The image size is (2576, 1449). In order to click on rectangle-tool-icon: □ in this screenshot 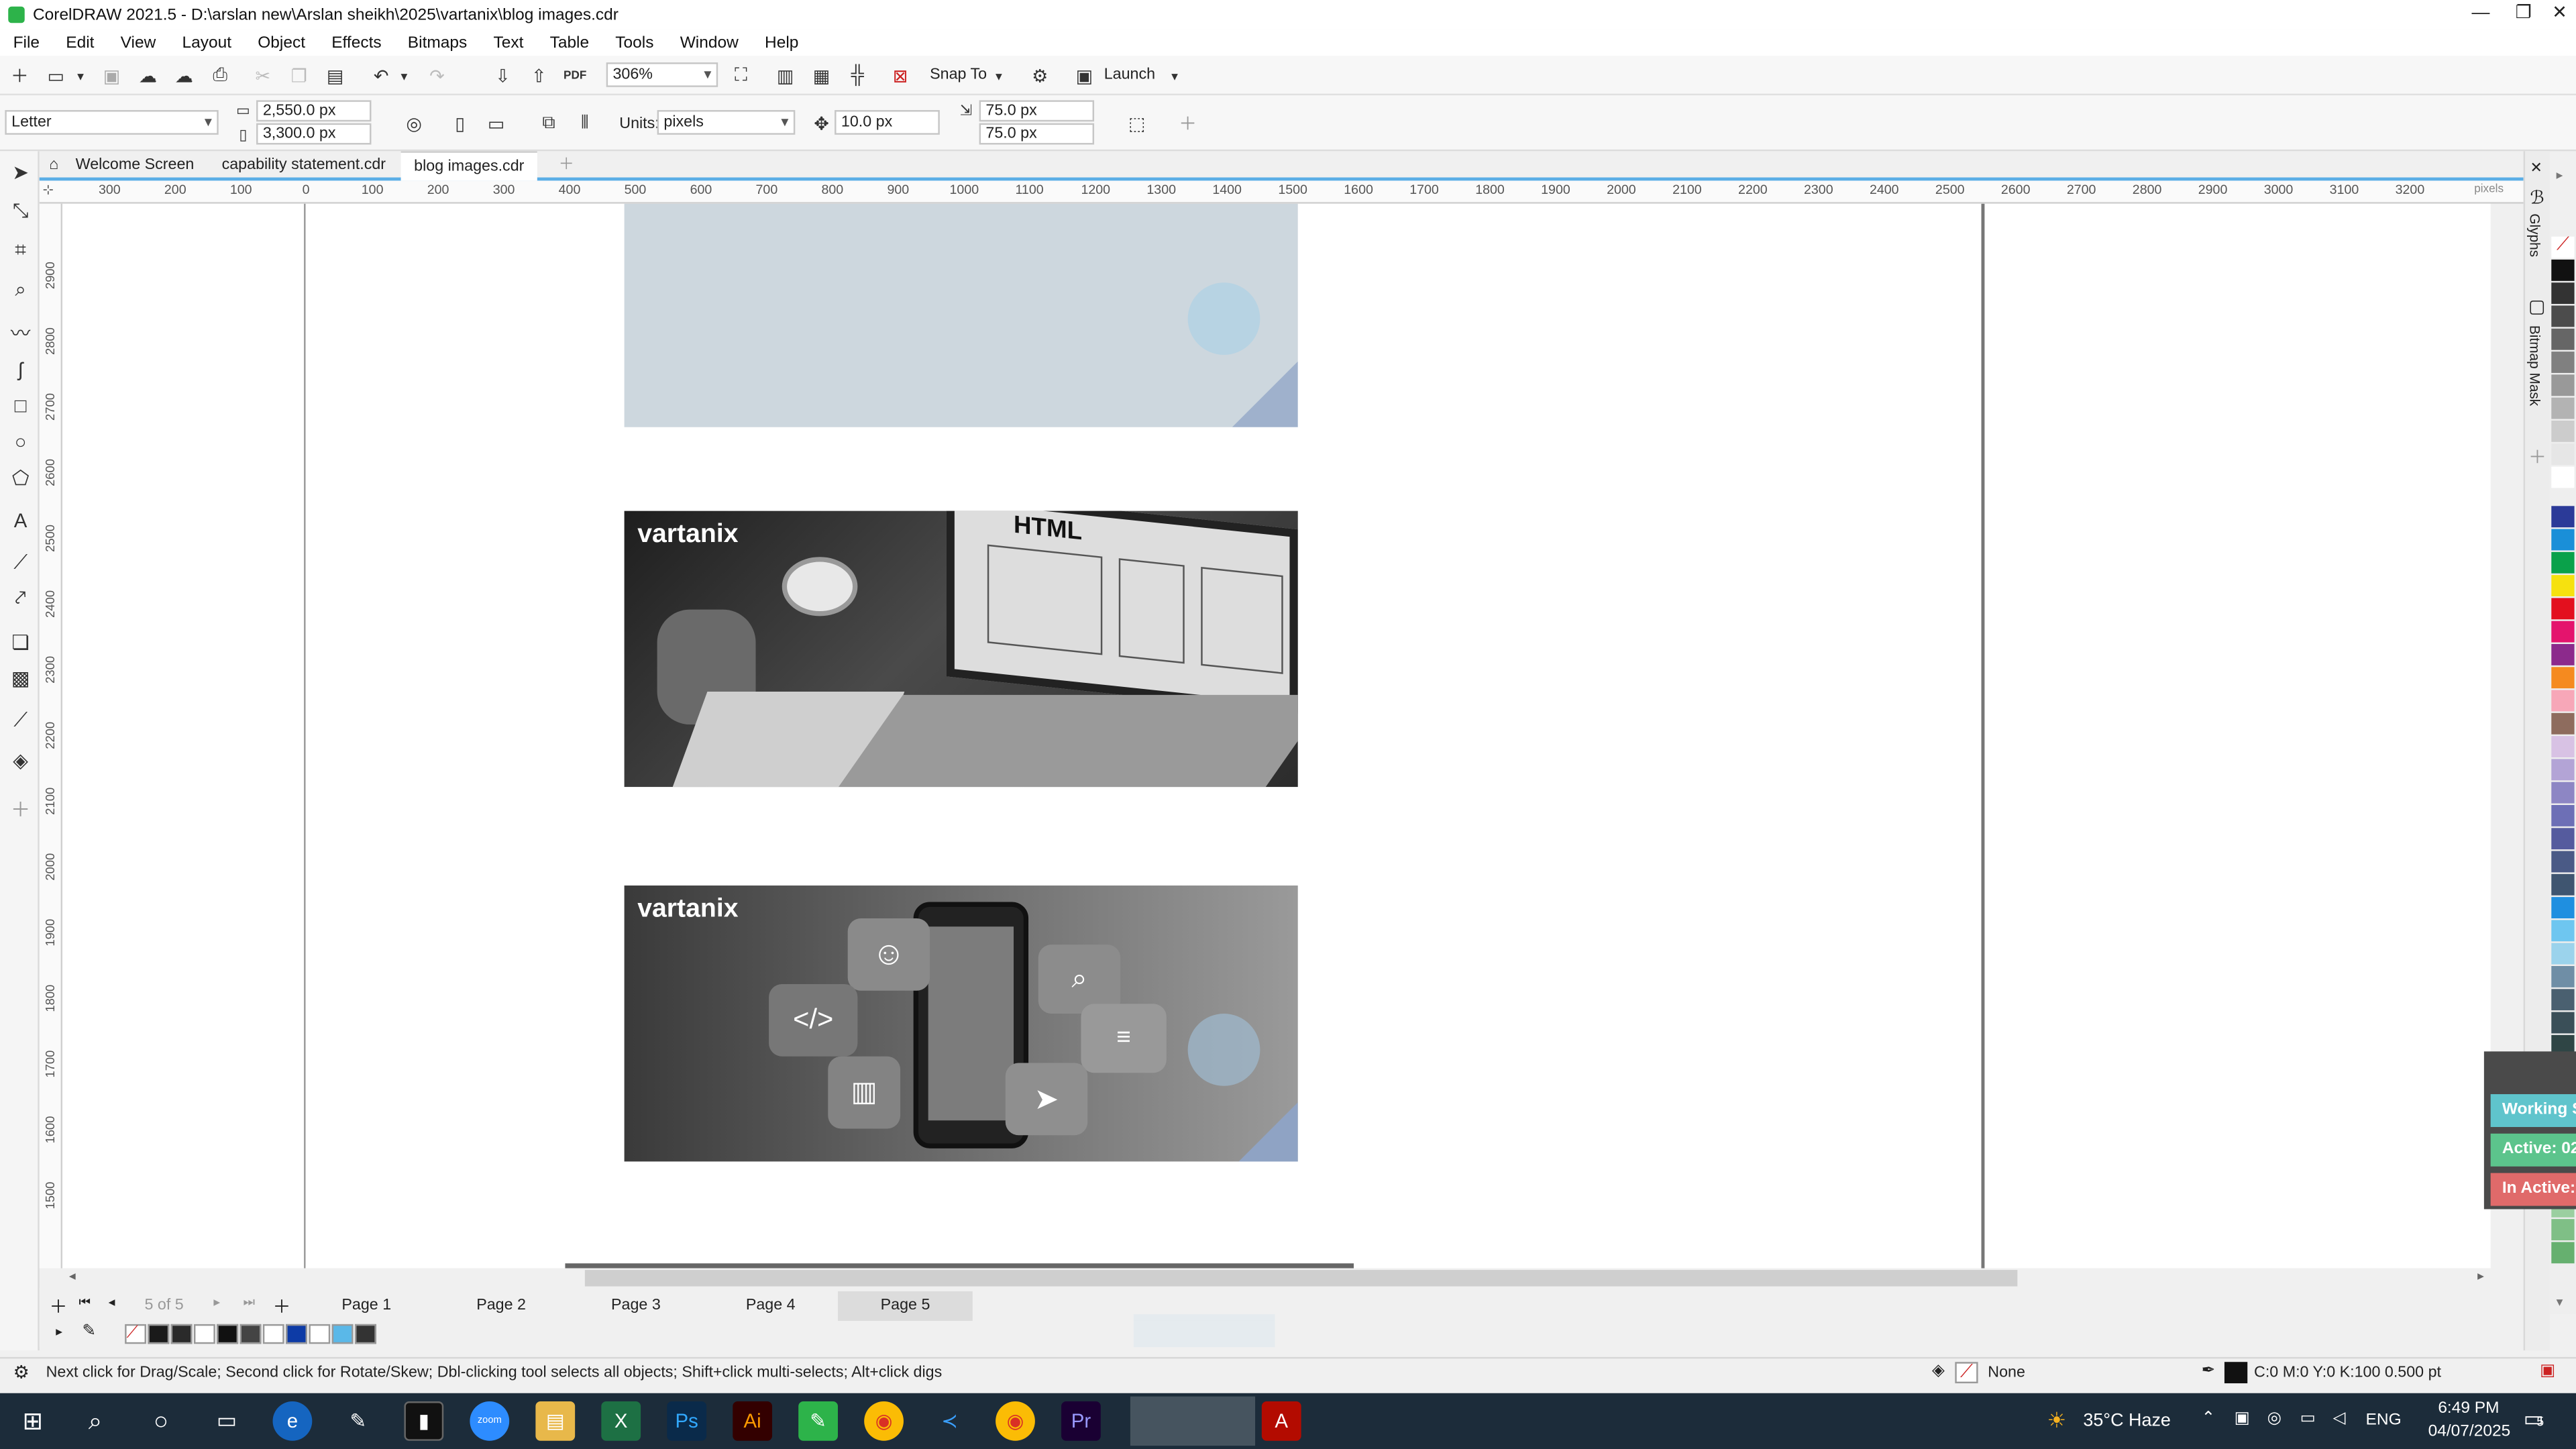, I will do `click(21, 405)`.